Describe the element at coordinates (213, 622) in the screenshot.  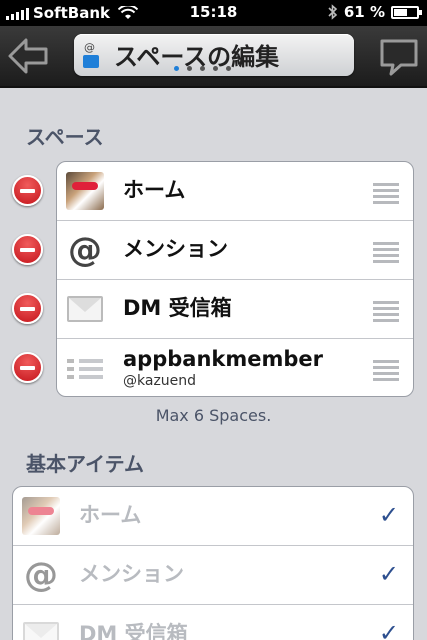
I see `basic-item-dm-inbox: DM 受信箱 ✓` at that location.